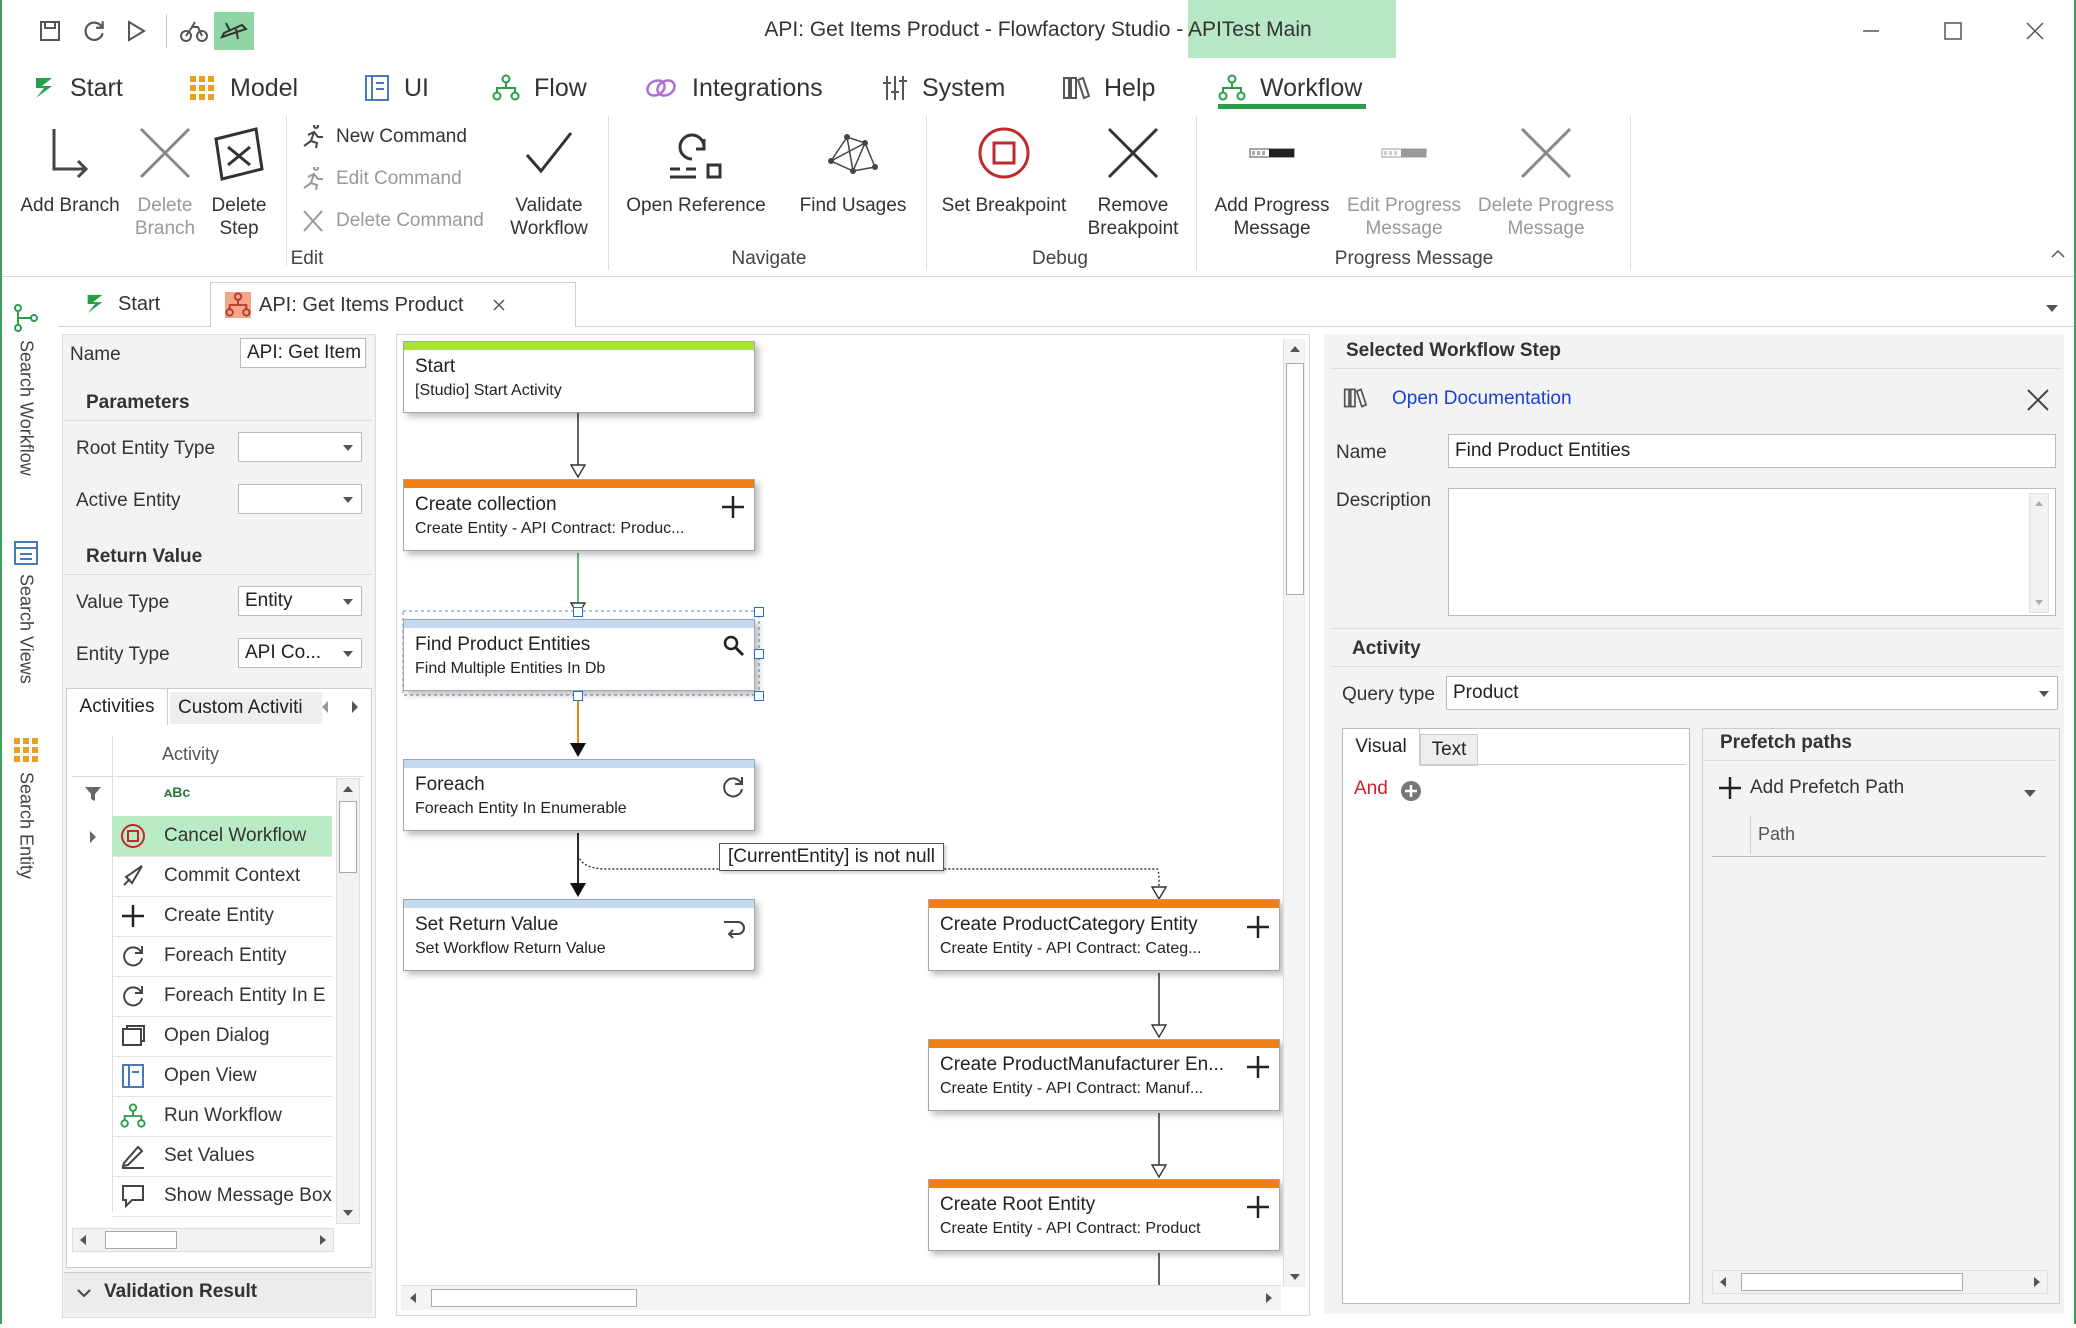 The image size is (2076, 1328). What do you see at coordinates (1516, 1016) in the screenshot?
I see `query-builder` at bounding box center [1516, 1016].